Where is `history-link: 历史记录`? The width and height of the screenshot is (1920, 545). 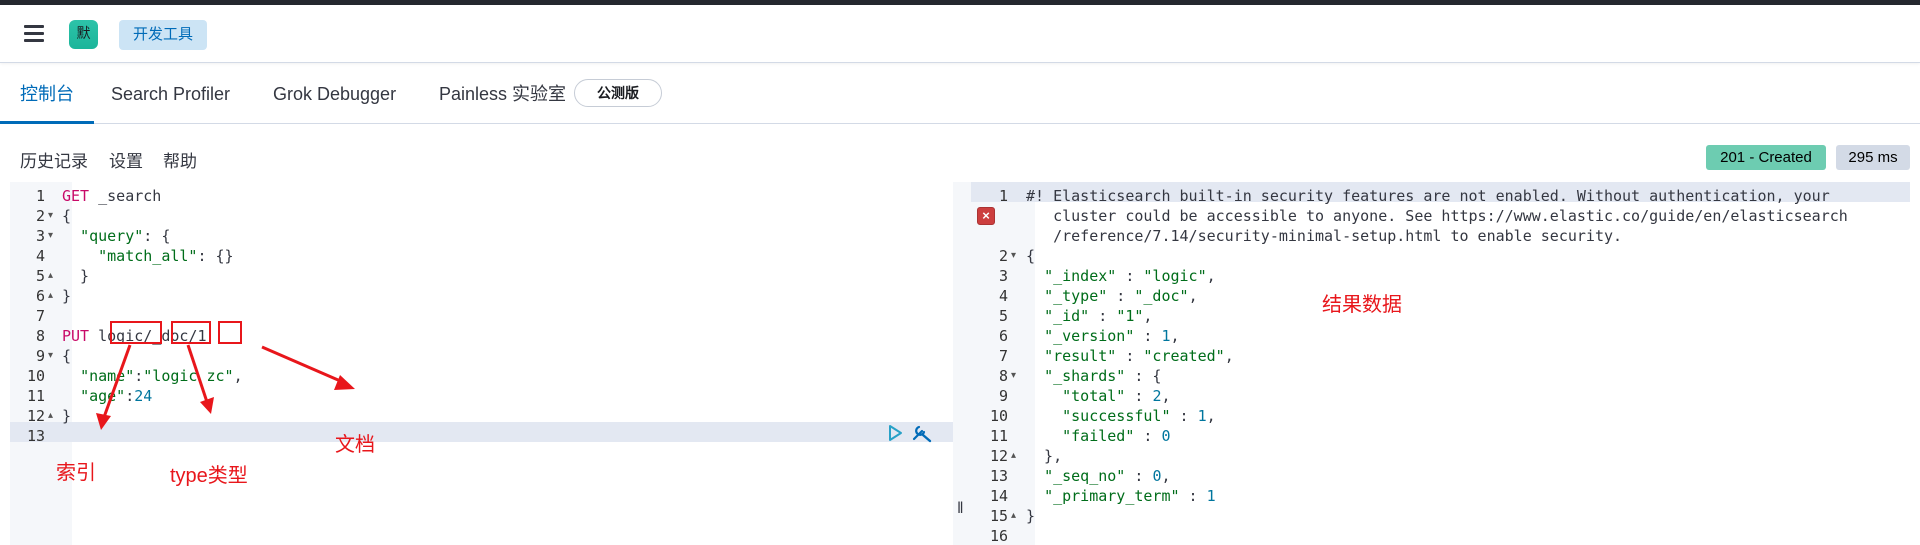 history-link: 历史记录 is located at coordinates (54, 159).